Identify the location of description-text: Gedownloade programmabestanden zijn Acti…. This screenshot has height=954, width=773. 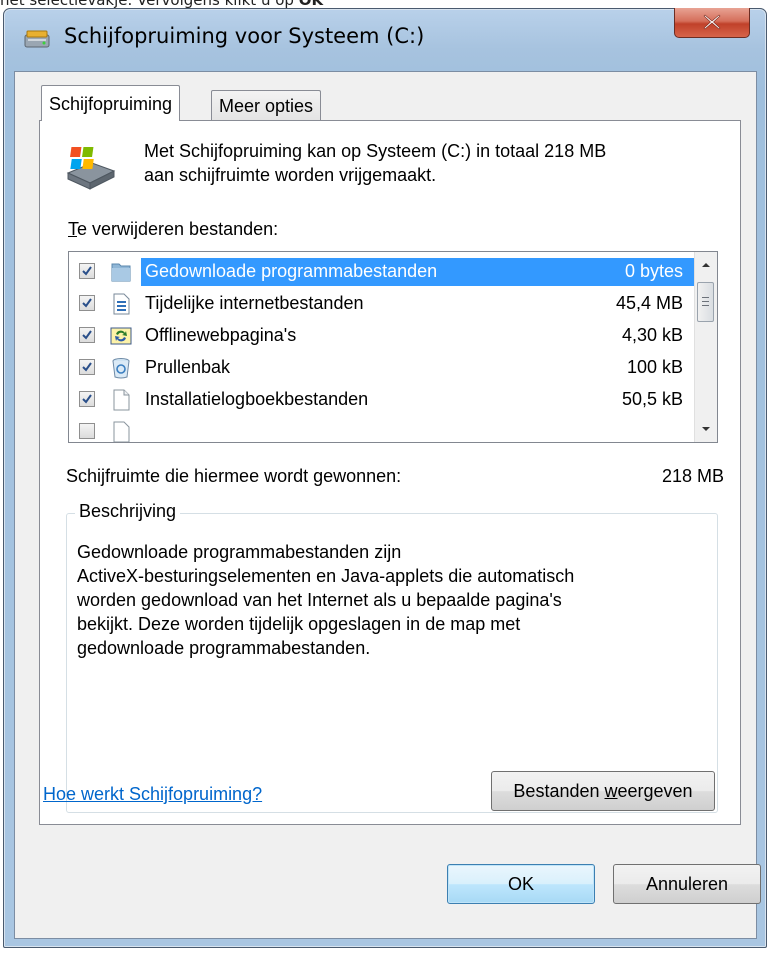
(387, 600).